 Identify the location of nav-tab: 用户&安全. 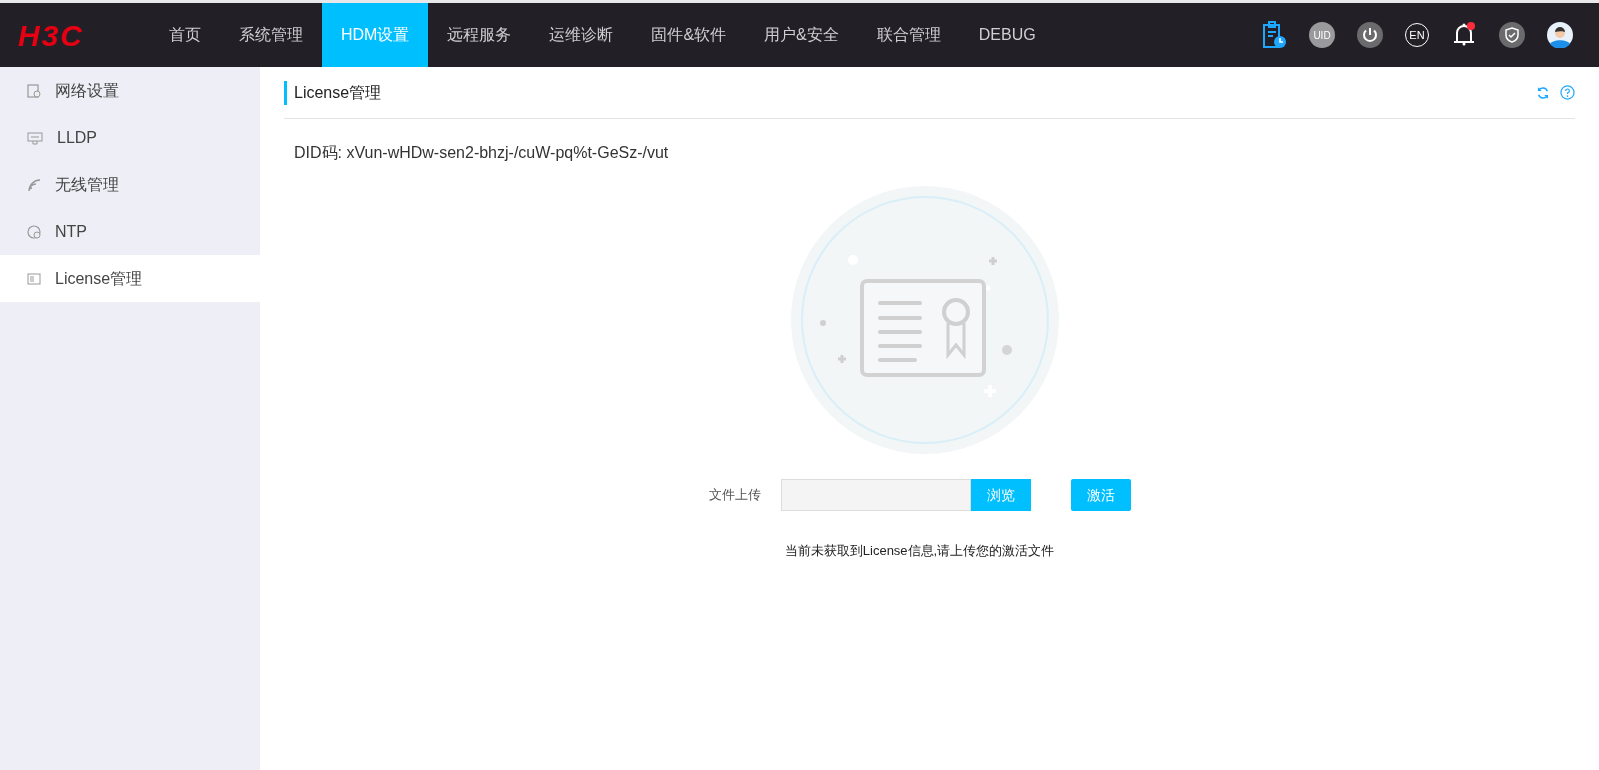
(801, 35).